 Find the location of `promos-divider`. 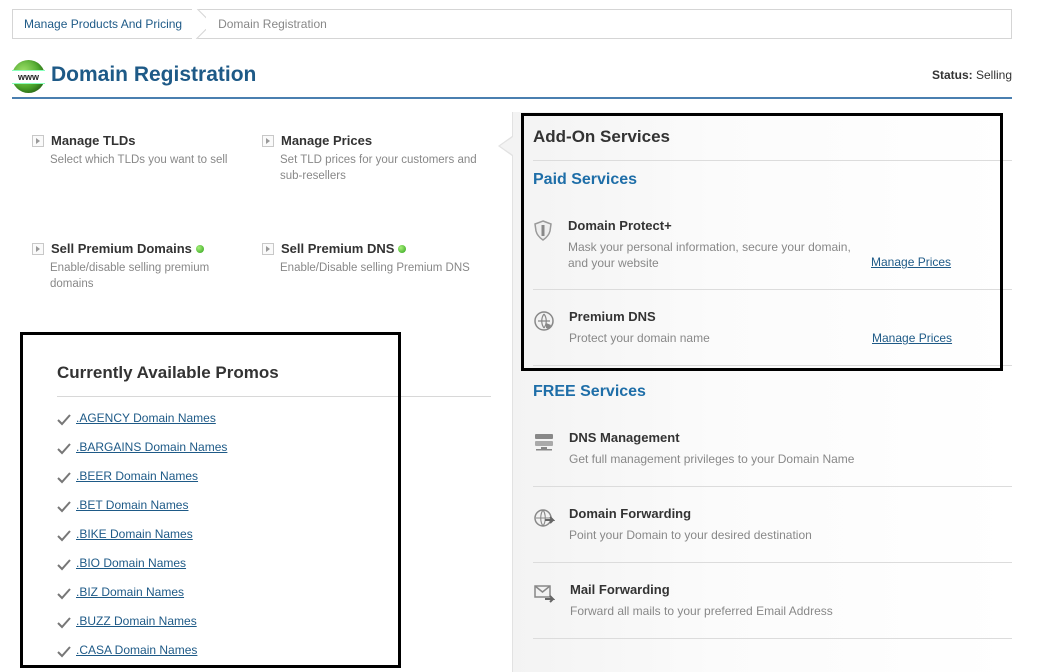

promos-divider is located at coordinates (274, 396).